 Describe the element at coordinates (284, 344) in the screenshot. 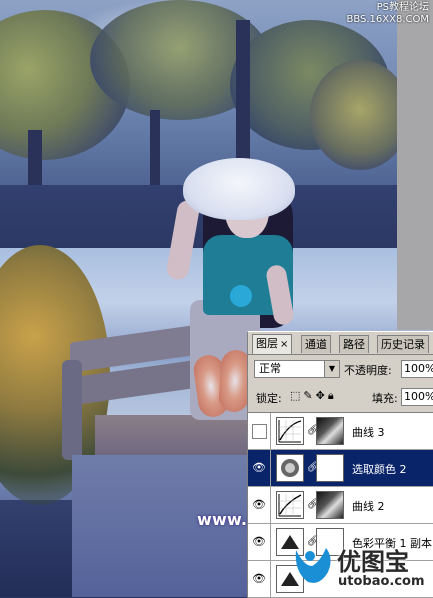

I see `close-icon: ×` at that location.